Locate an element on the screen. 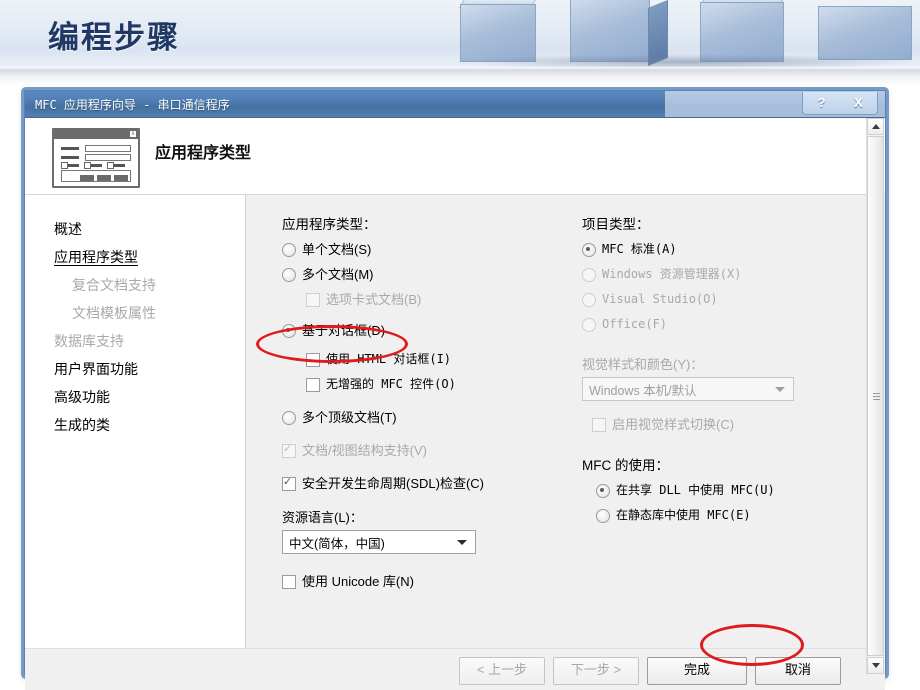 The width and height of the screenshot is (920, 690). scroll-up-arrow-icon is located at coordinates (875, 126).